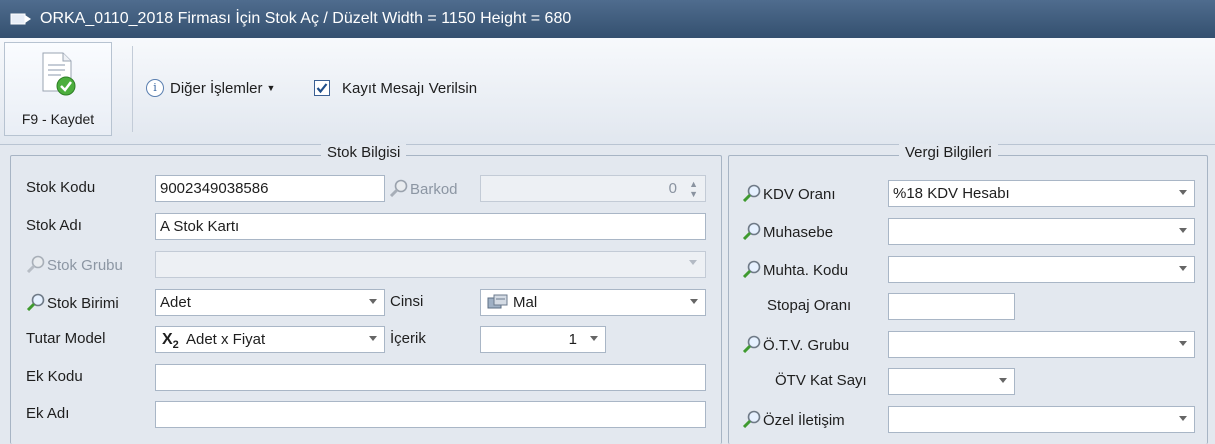  What do you see at coordinates (48, 413) in the screenshot?
I see `extra-name-label: Ek Adı` at bounding box center [48, 413].